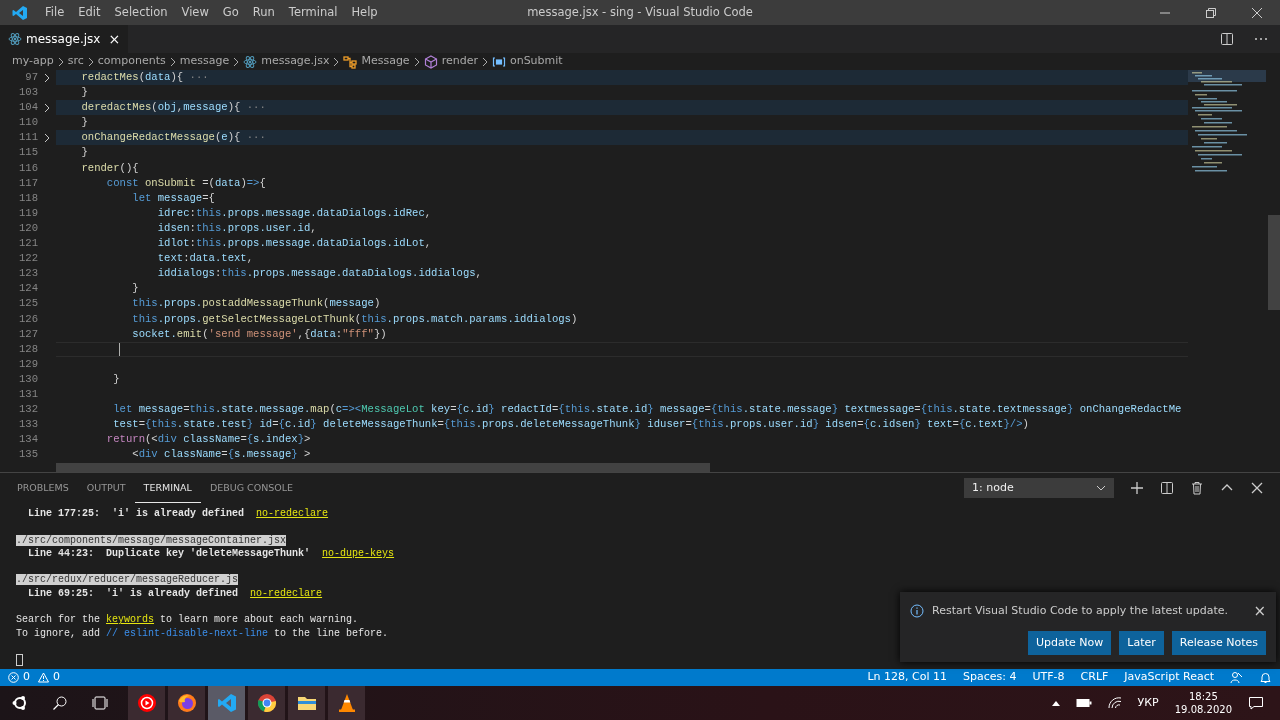  Describe the element at coordinates (1169, 677) in the screenshot. I see `status-item: JavaScript React` at that location.